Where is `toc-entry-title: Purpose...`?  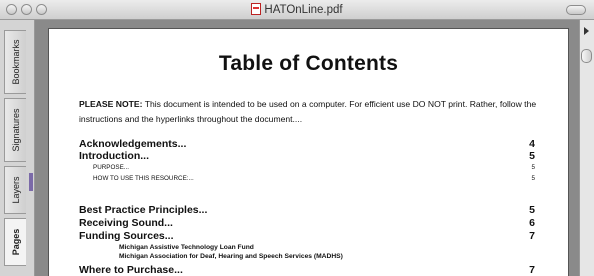 toc-entry-title: Purpose... is located at coordinates (111, 167).